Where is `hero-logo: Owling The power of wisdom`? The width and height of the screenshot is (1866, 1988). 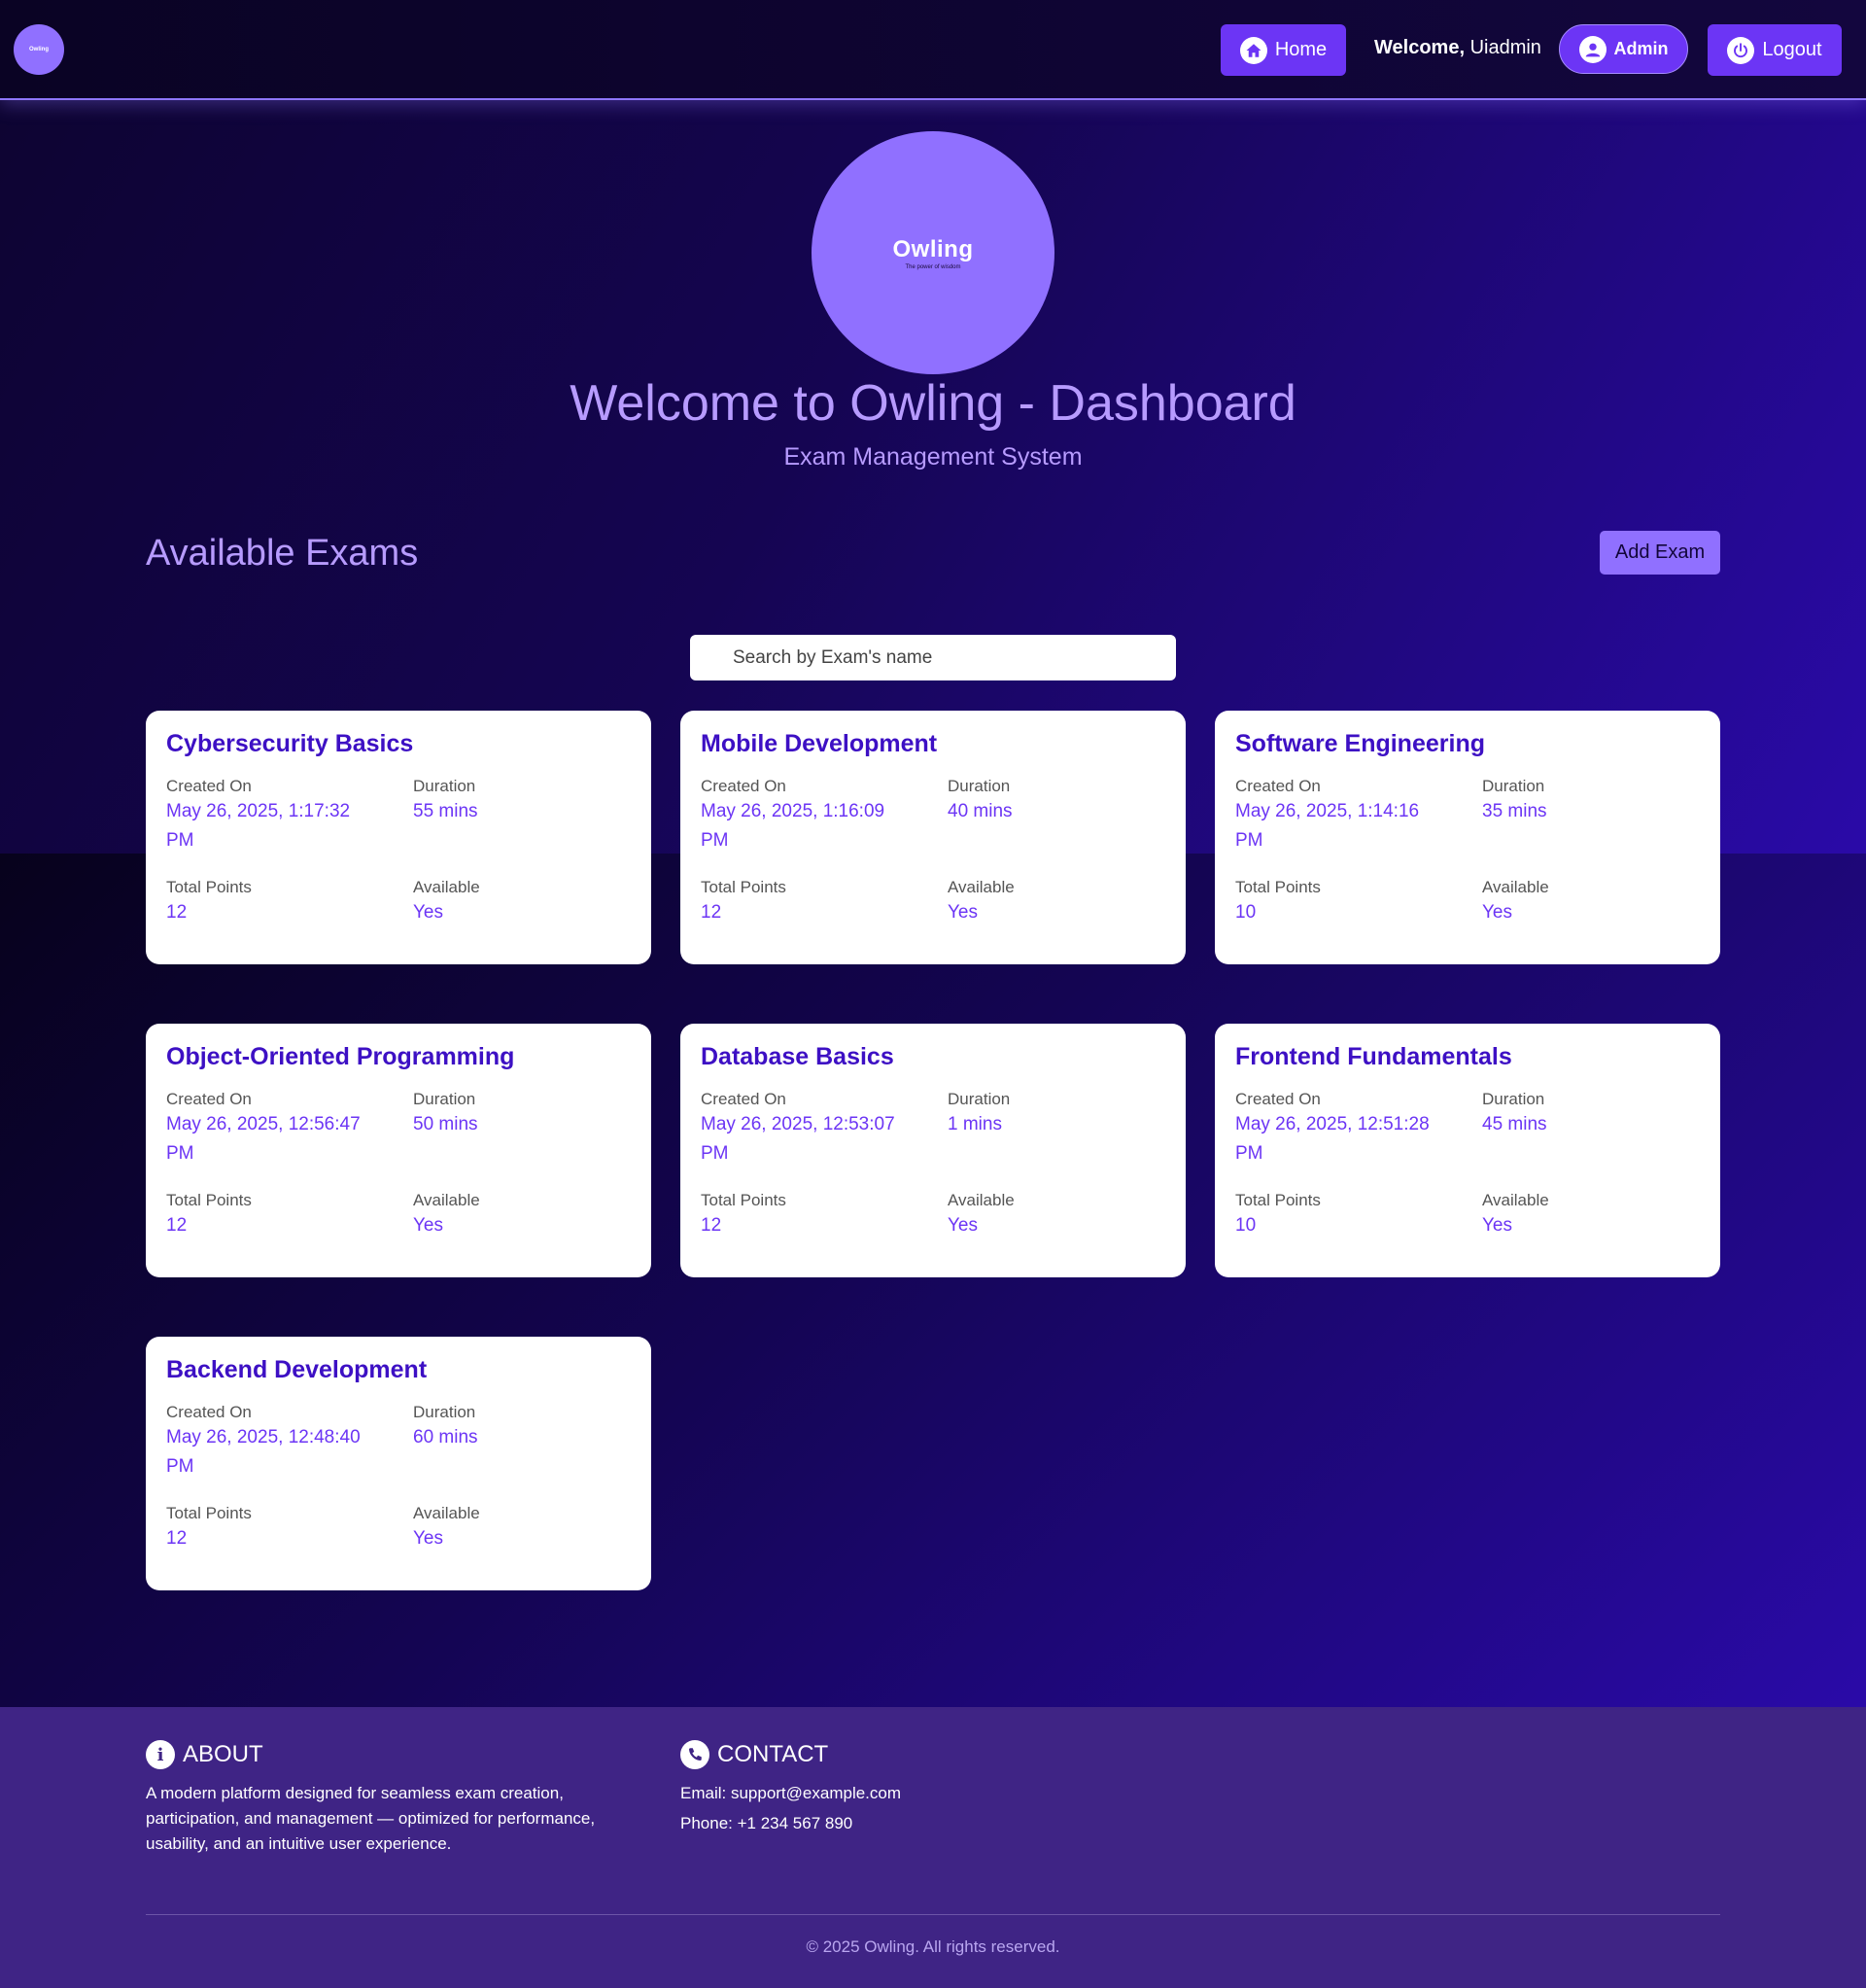
hero-logo: Owling The power of wisdom is located at coordinates (933, 253).